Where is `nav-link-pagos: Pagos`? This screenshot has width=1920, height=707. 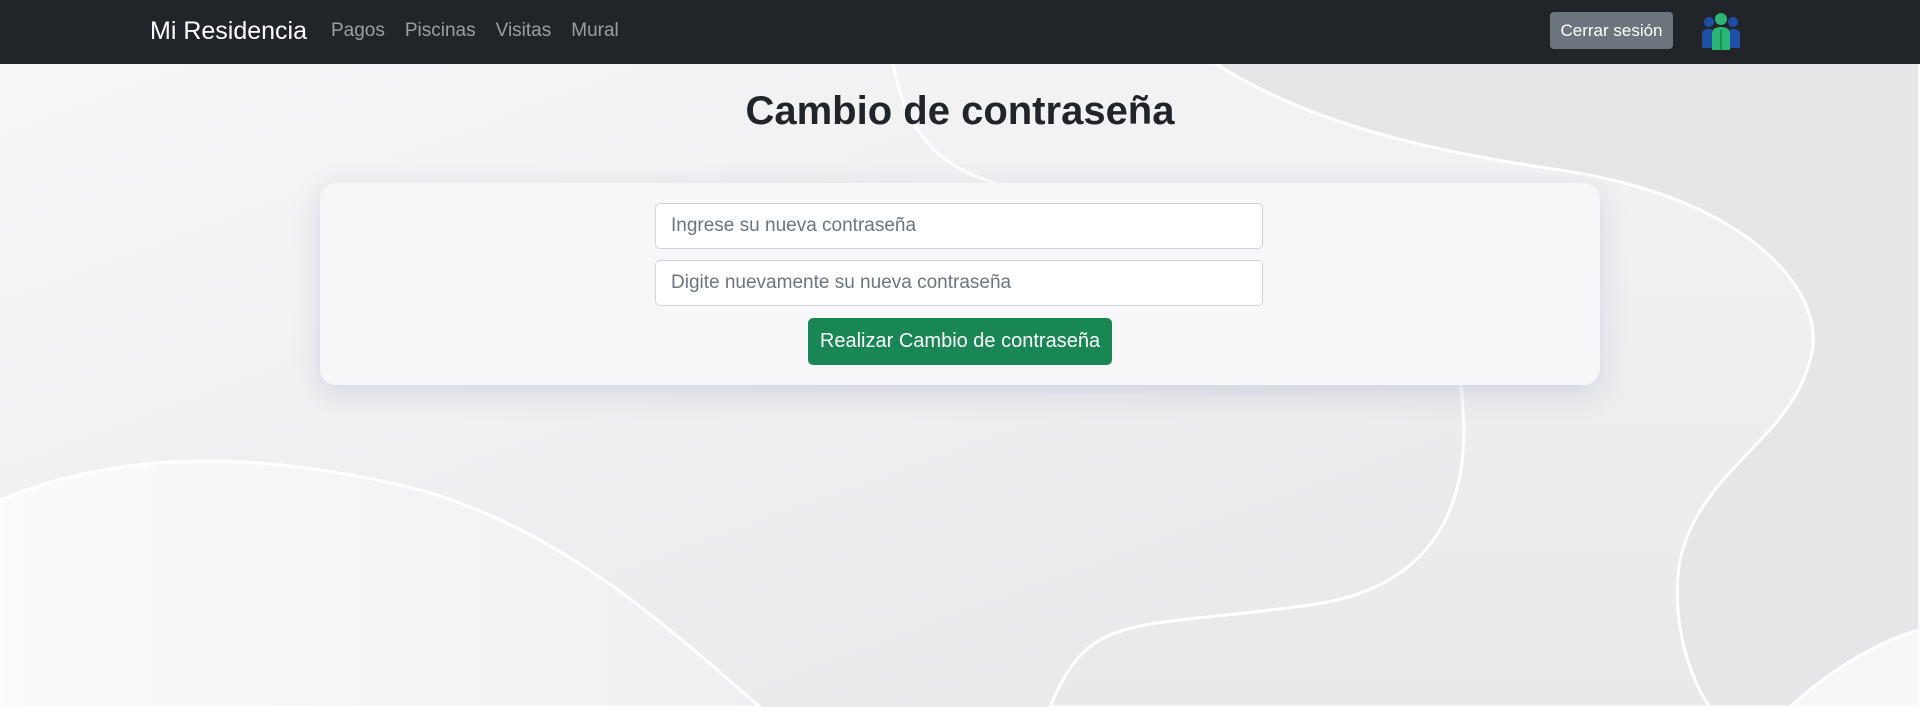
nav-link-pagos: Pagos is located at coordinates (358, 31).